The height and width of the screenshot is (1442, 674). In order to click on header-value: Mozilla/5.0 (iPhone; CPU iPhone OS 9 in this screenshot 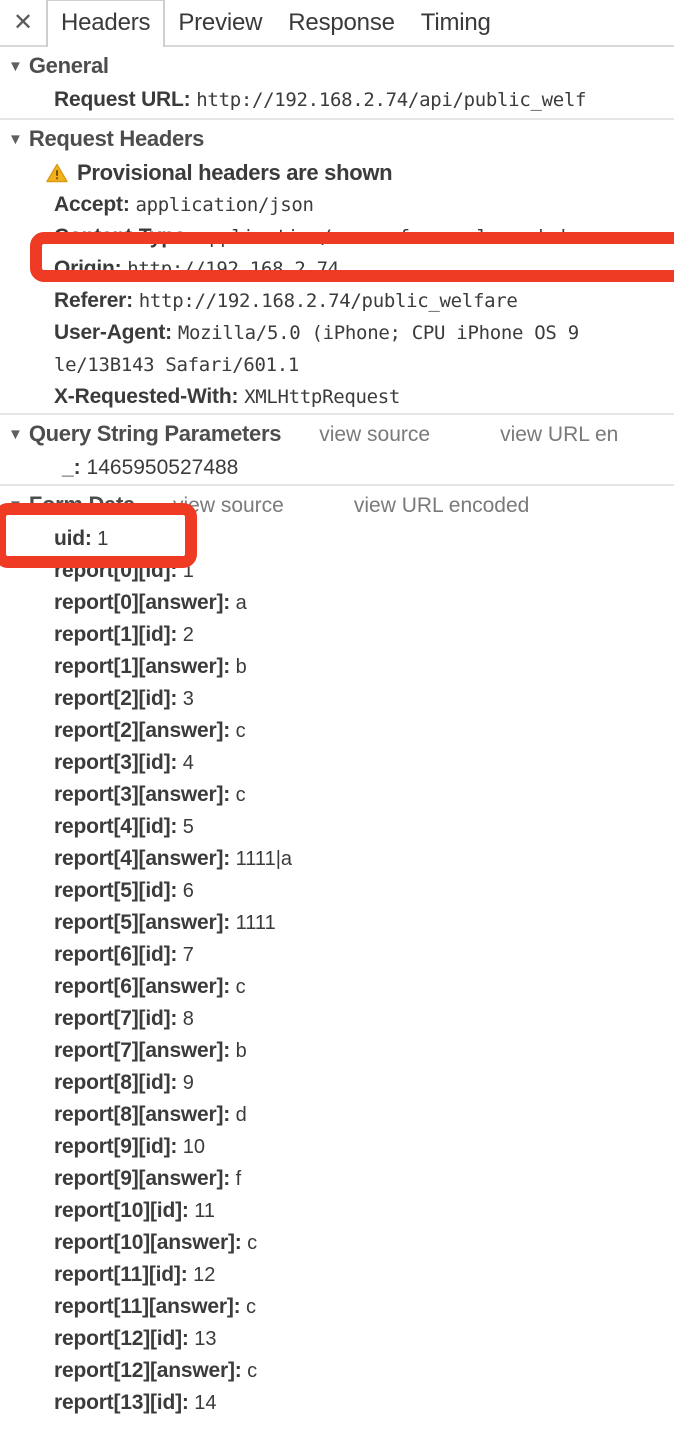, I will do `click(378, 333)`.